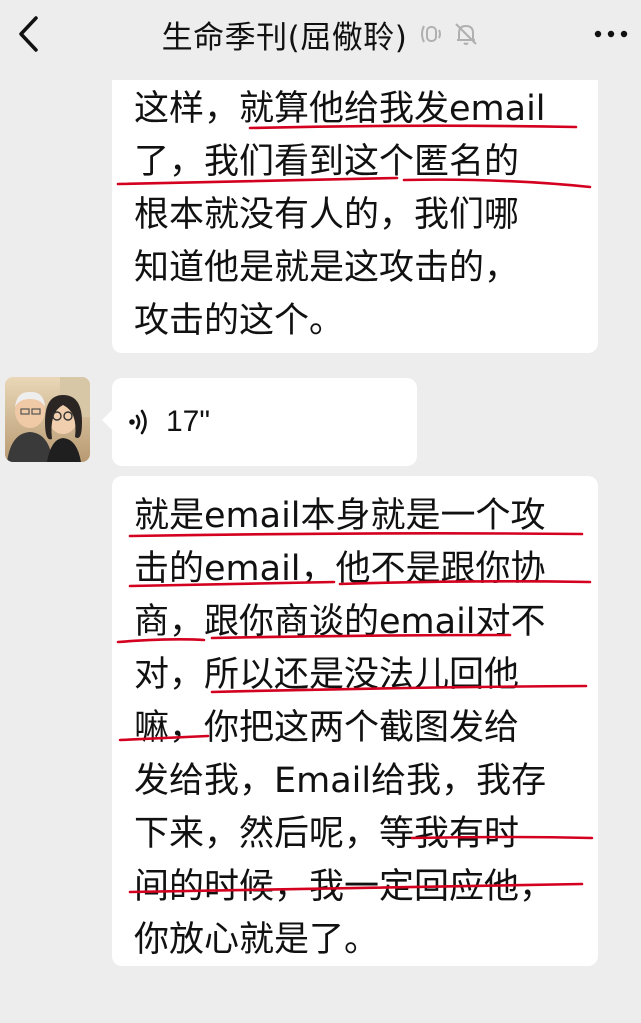 The width and height of the screenshot is (641, 1023). Describe the element at coordinates (344, 887) in the screenshot. I see `message-line: 间的时候，我一定回应他，` at that location.